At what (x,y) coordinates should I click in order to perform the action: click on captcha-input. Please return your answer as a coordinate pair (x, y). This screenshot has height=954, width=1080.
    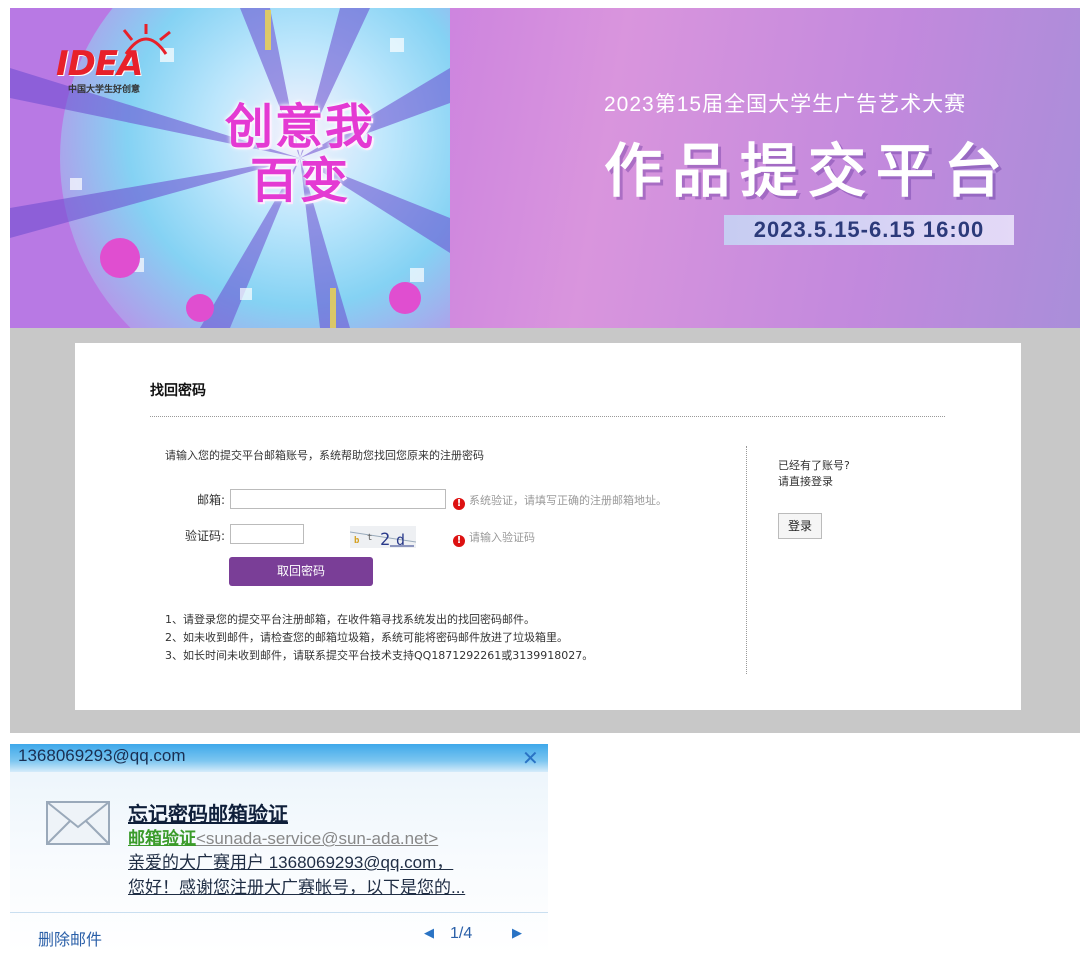
    Looking at the image, I should click on (267, 534).